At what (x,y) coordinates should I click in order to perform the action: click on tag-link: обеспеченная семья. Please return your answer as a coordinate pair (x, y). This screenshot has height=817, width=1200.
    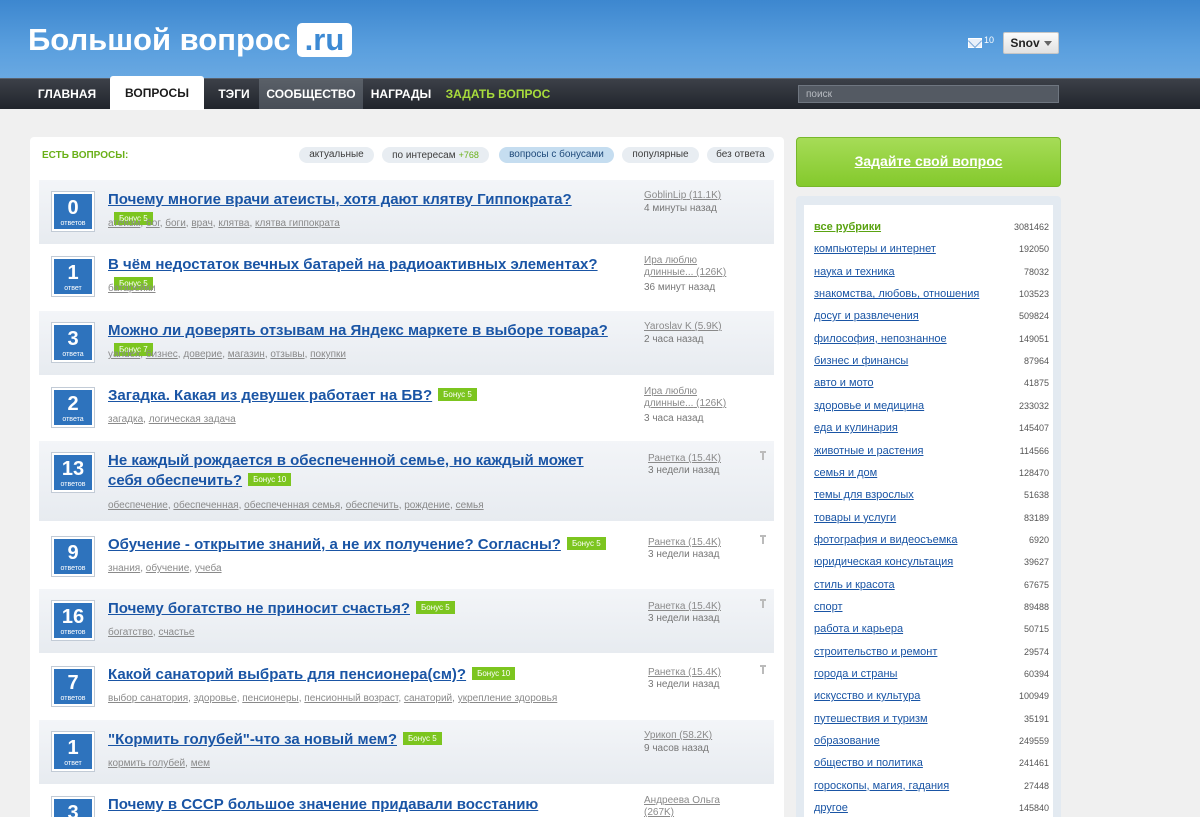
    Looking at the image, I should click on (292, 505).